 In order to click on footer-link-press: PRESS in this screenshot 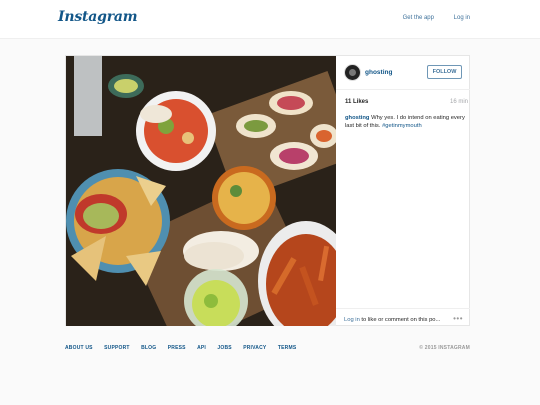, I will do `click(177, 348)`.